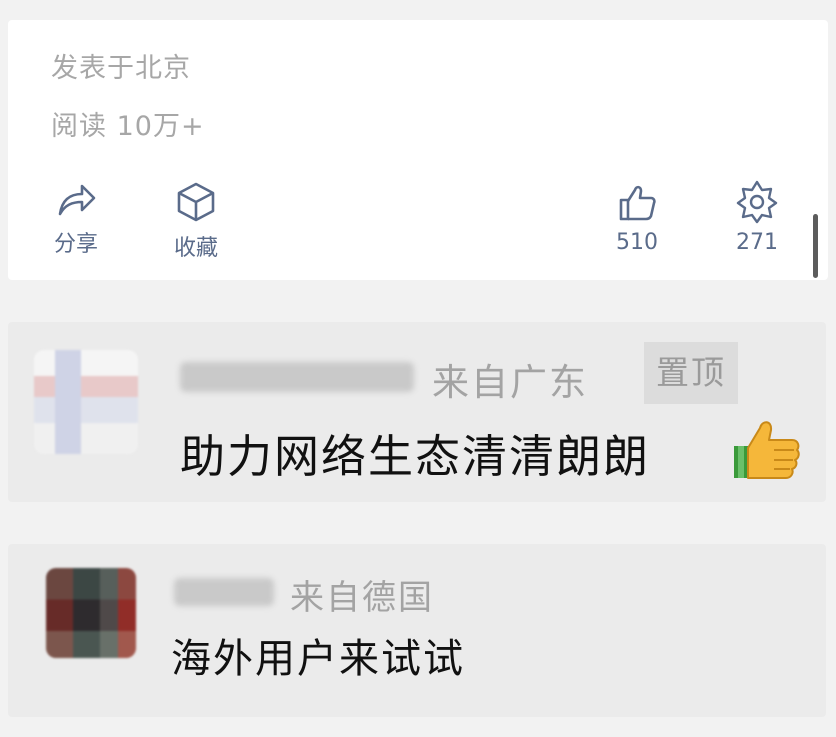 The height and width of the screenshot is (737, 836). What do you see at coordinates (815, 246) in the screenshot?
I see `scrollbar` at bounding box center [815, 246].